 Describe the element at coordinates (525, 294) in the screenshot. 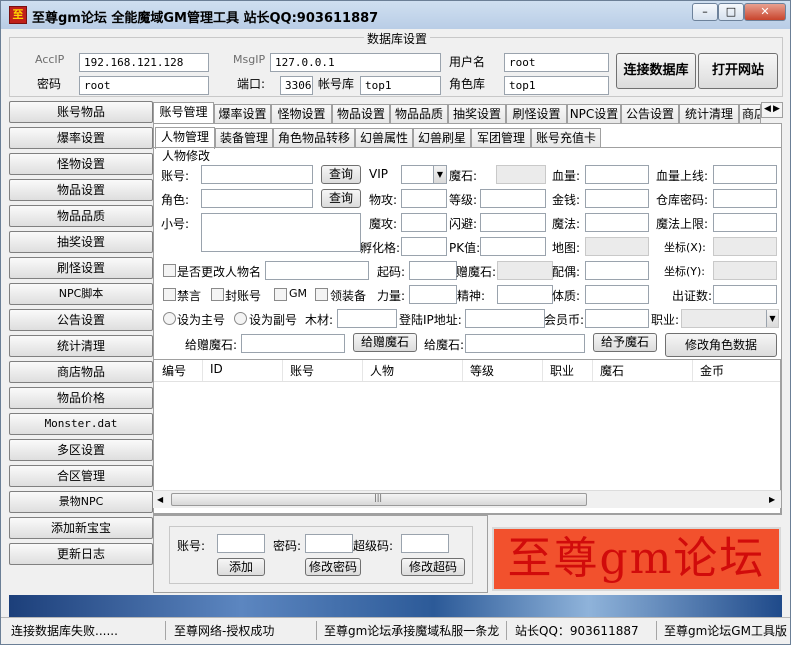

I see `spirit-input` at that location.